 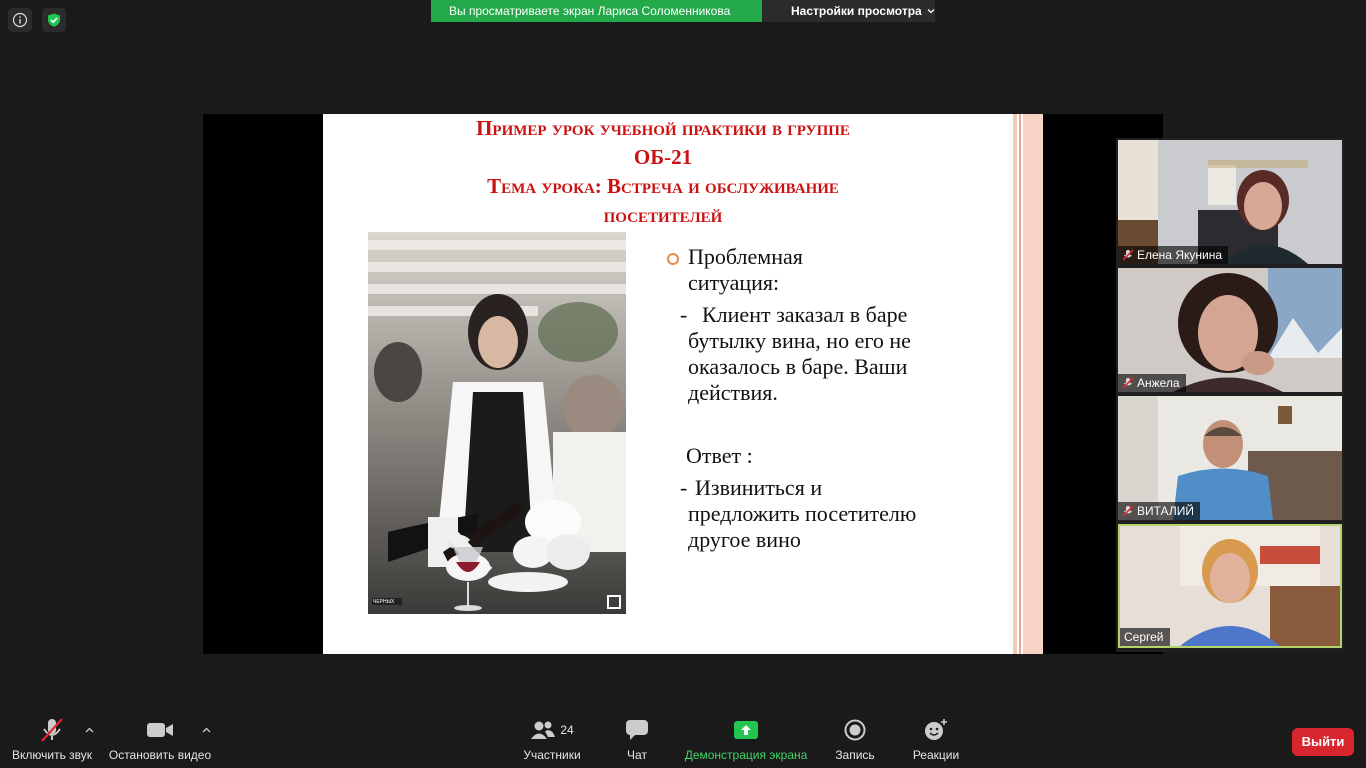 I want to click on participant-name: Сергей, so click(x=1144, y=637).